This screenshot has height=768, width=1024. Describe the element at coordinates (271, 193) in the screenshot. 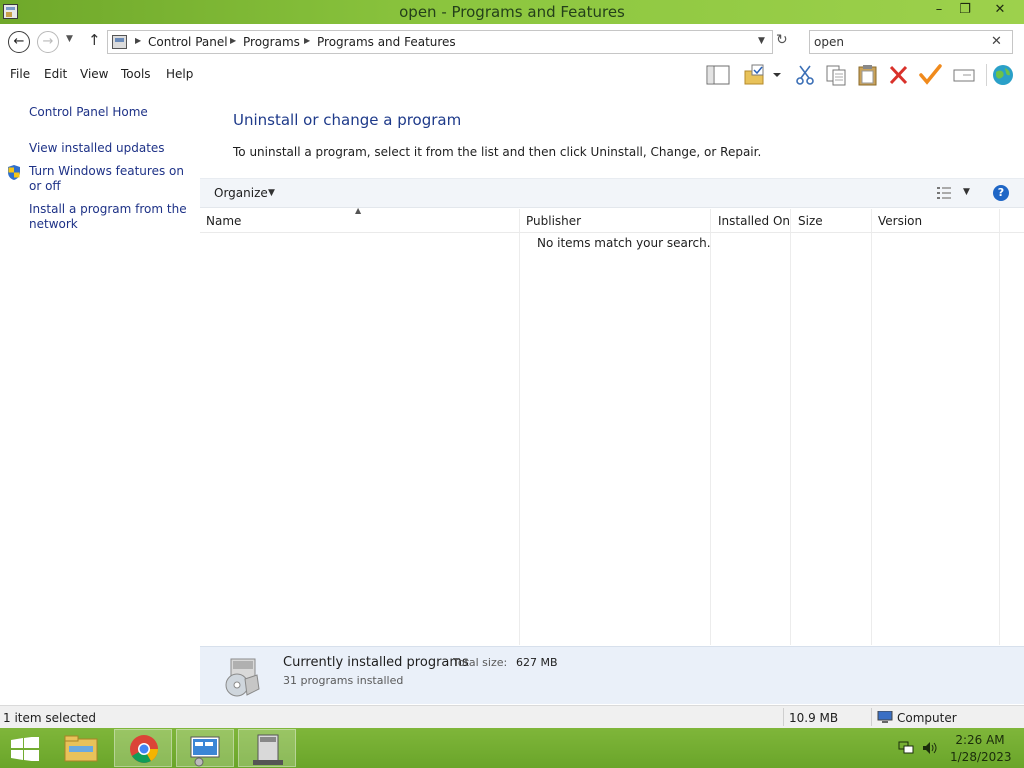

I see `organize-dropdown-icon: ▼` at that location.